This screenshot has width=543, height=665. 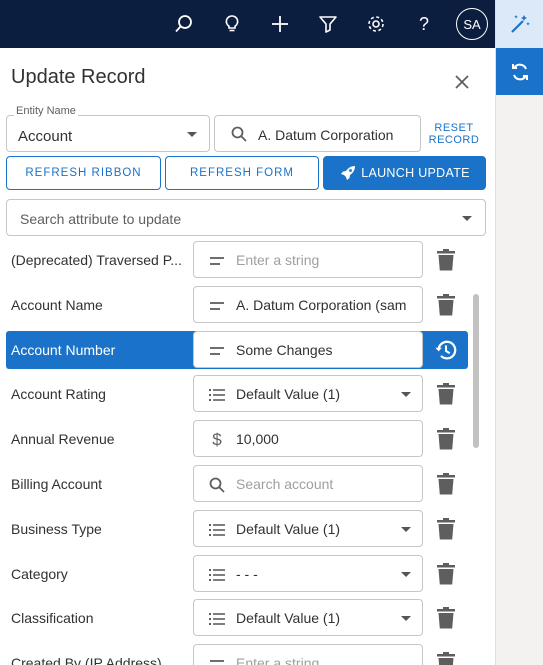 What do you see at coordinates (247, 24) in the screenshot?
I see `top-bar: ? SA` at bounding box center [247, 24].